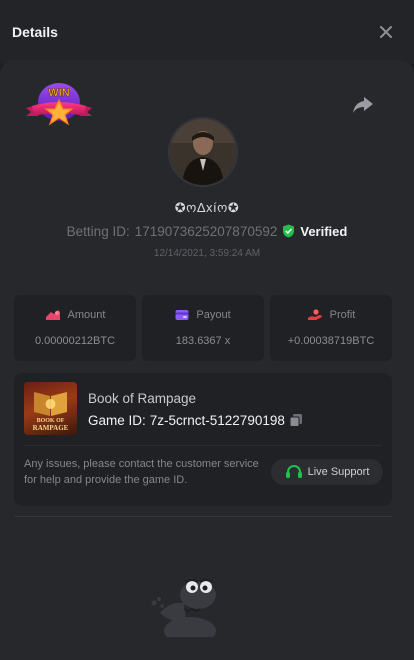 The width and height of the screenshot is (414, 660). What do you see at coordinates (59, 104) in the screenshot?
I see `win-badge-icon: WIN` at bounding box center [59, 104].